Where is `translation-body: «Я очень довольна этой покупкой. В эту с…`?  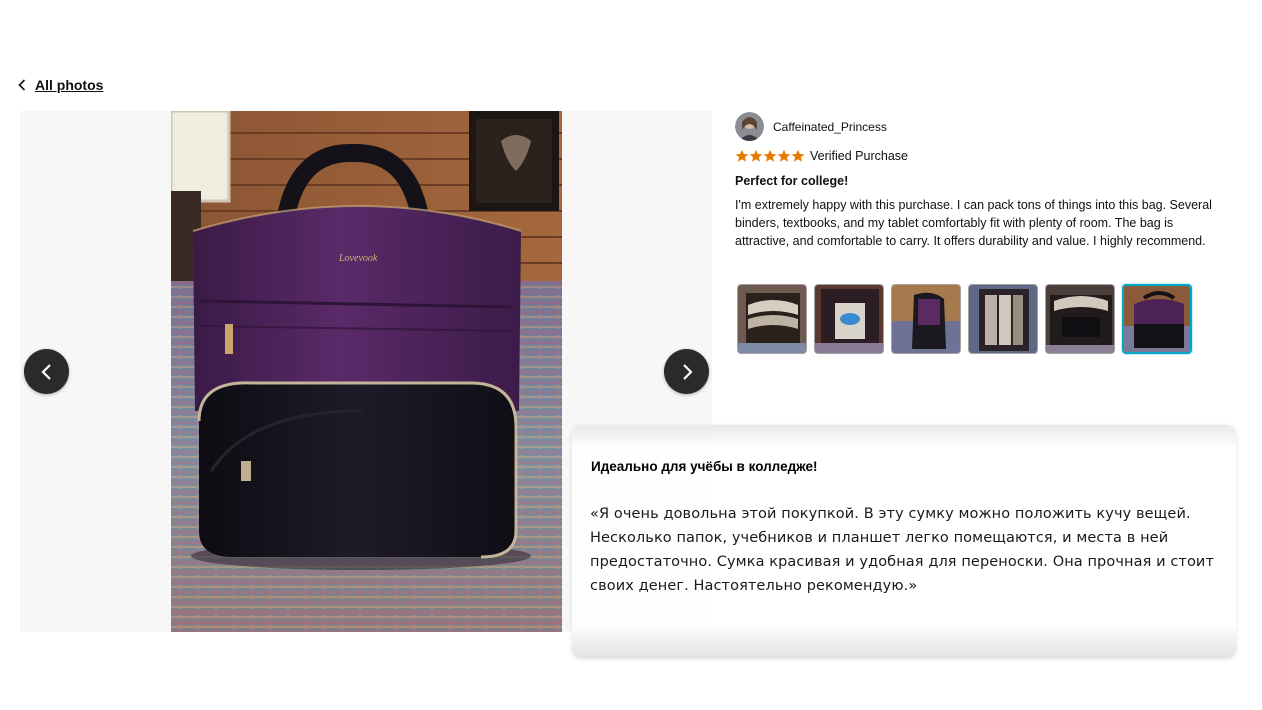 translation-body: «Я очень довольна этой покупкой. В эту с… is located at coordinates (902, 550).